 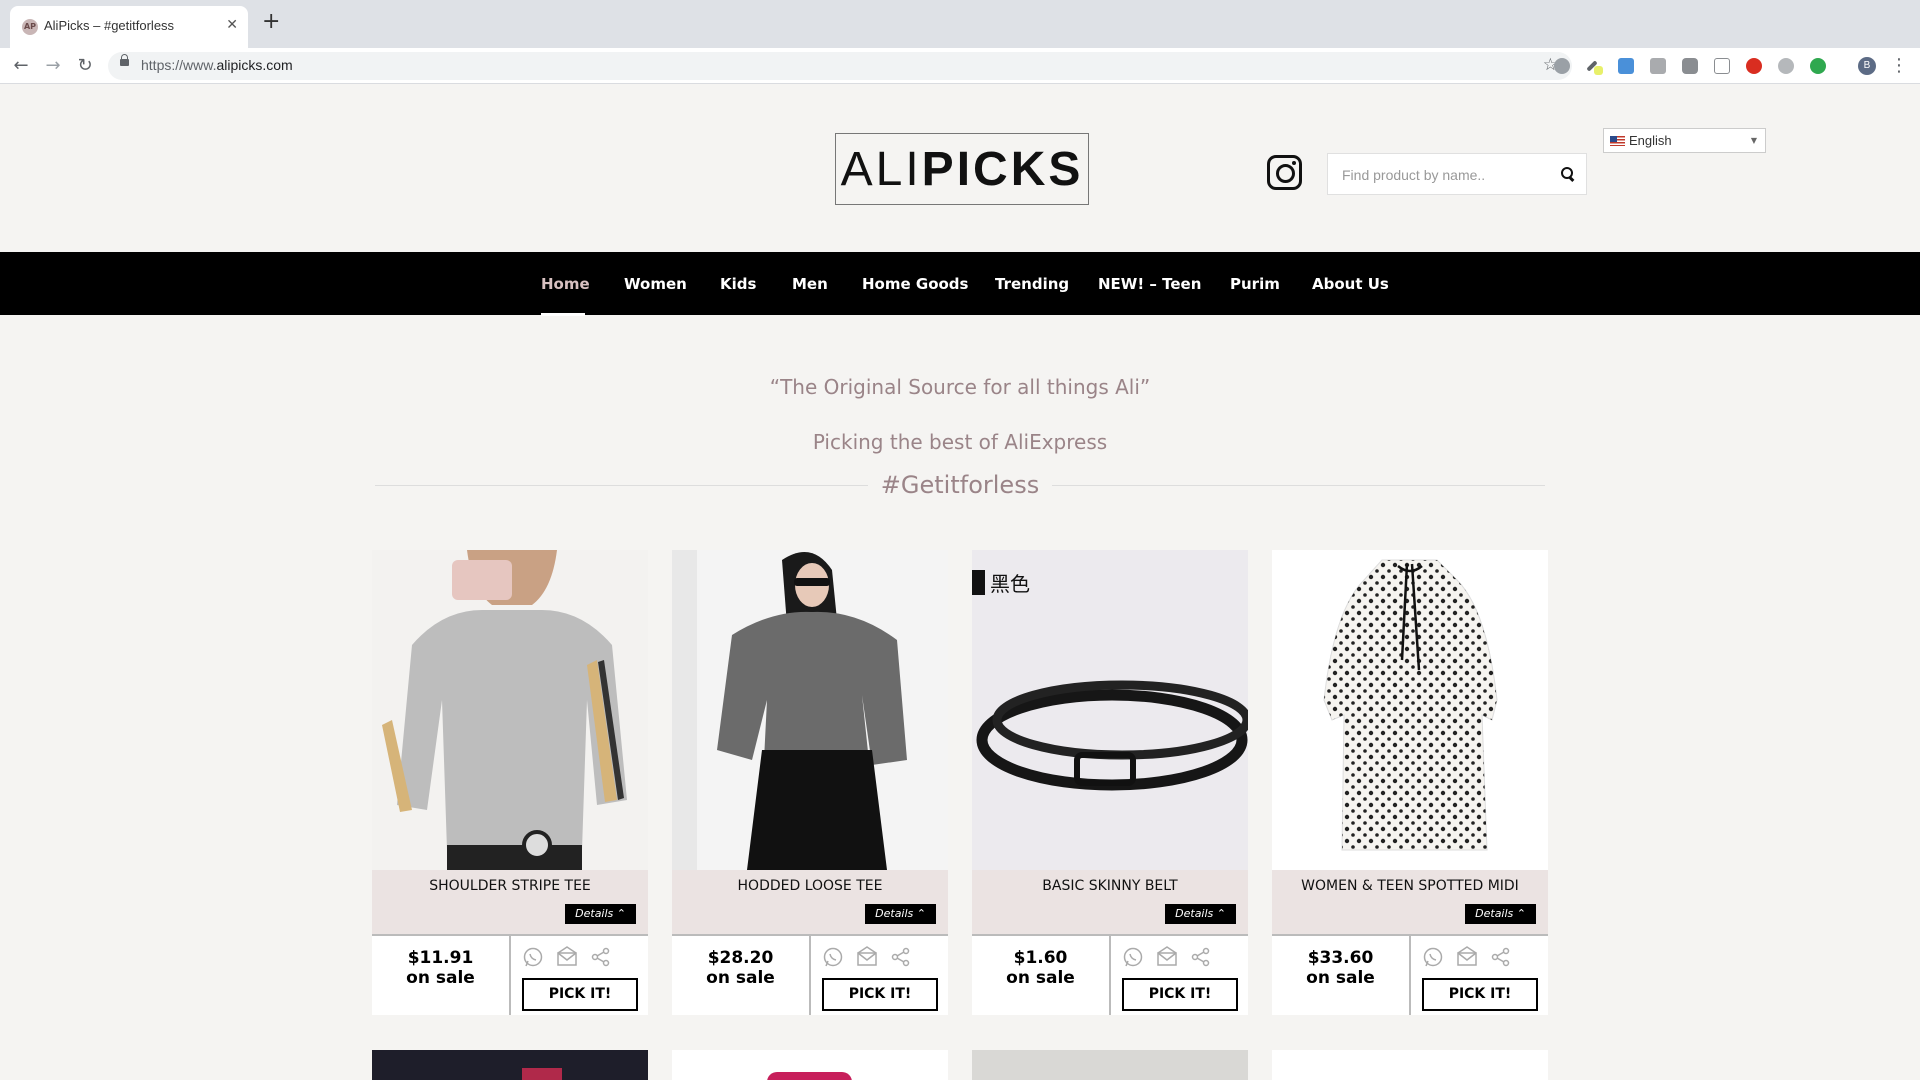 I want to click on product-info: SHOULDER STRIPE TEE Details ⌃, so click(x=510, y=902).